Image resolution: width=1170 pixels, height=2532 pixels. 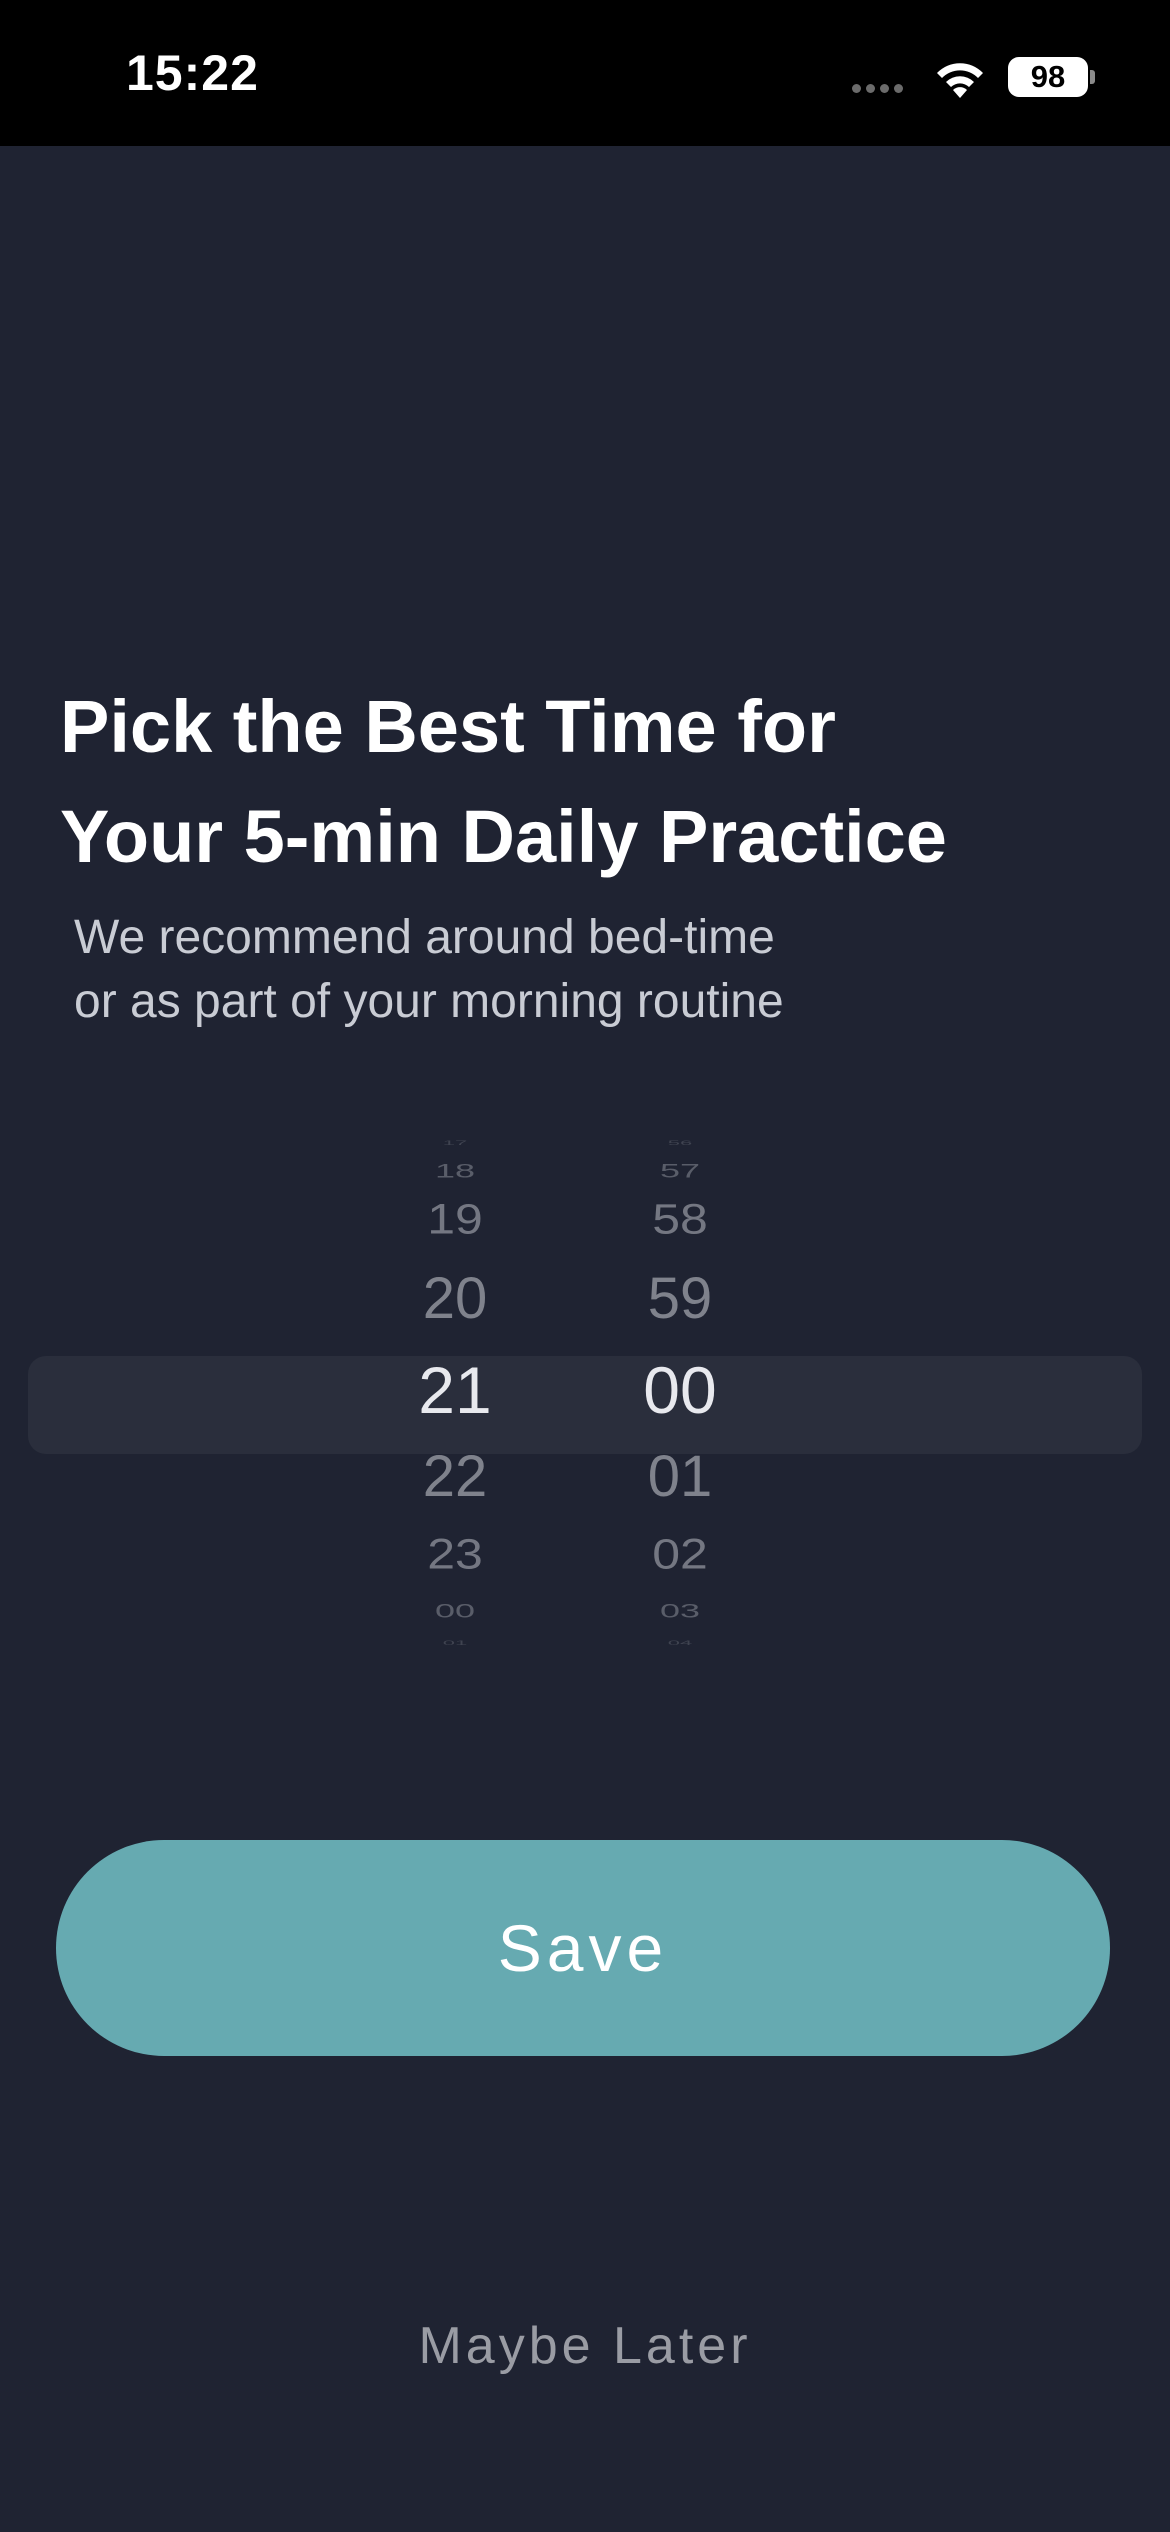 What do you see at coordinates (1092, 77) in the screenshot?
I see `battery-tip` at bounding box center [1092, 77].